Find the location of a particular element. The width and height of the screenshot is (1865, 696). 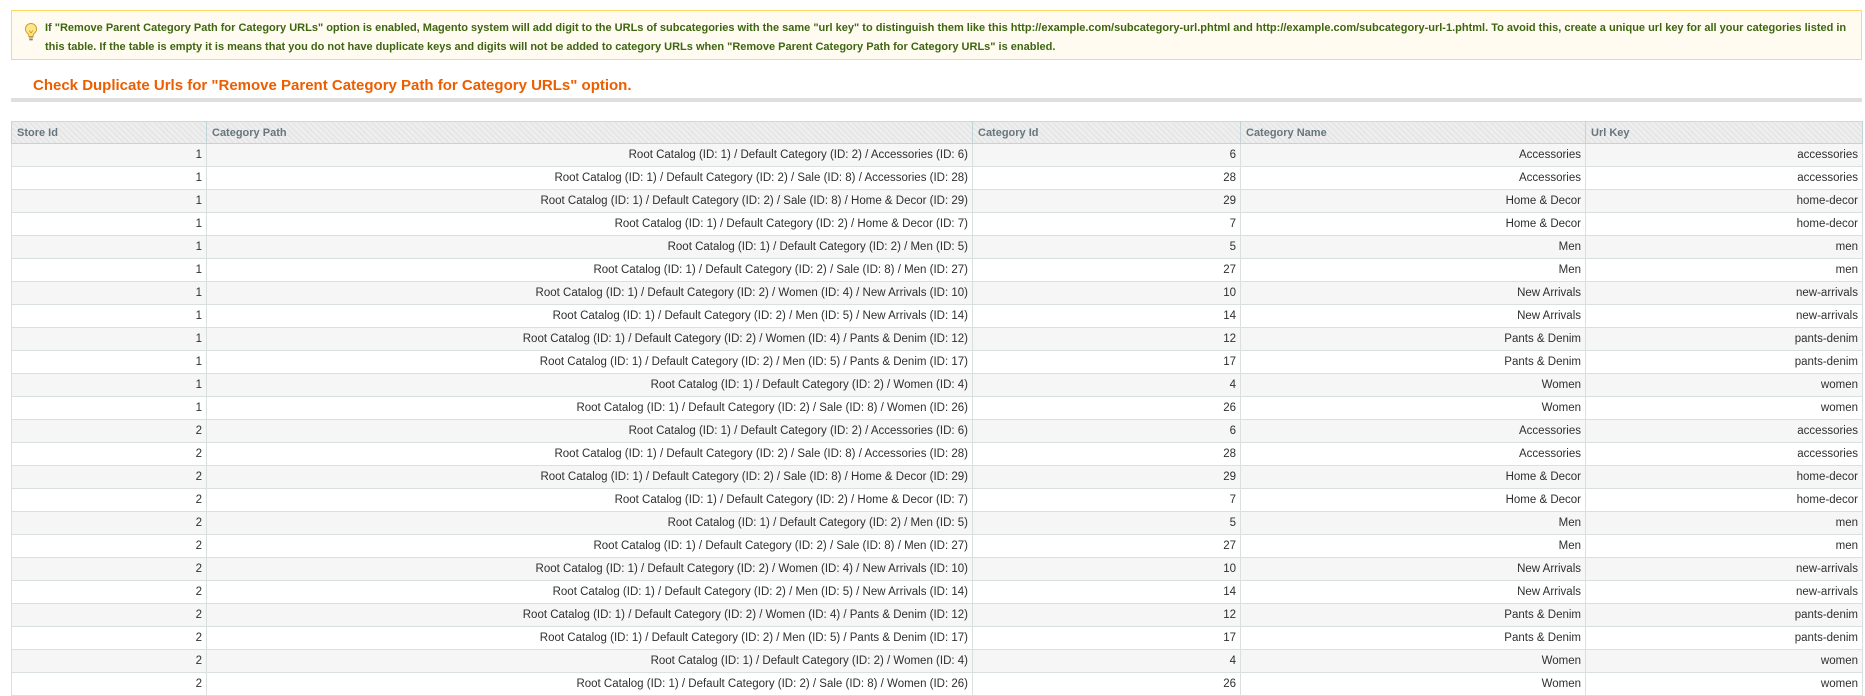

column-header-url-key: Url Key is located at coordinates (1724, 132).